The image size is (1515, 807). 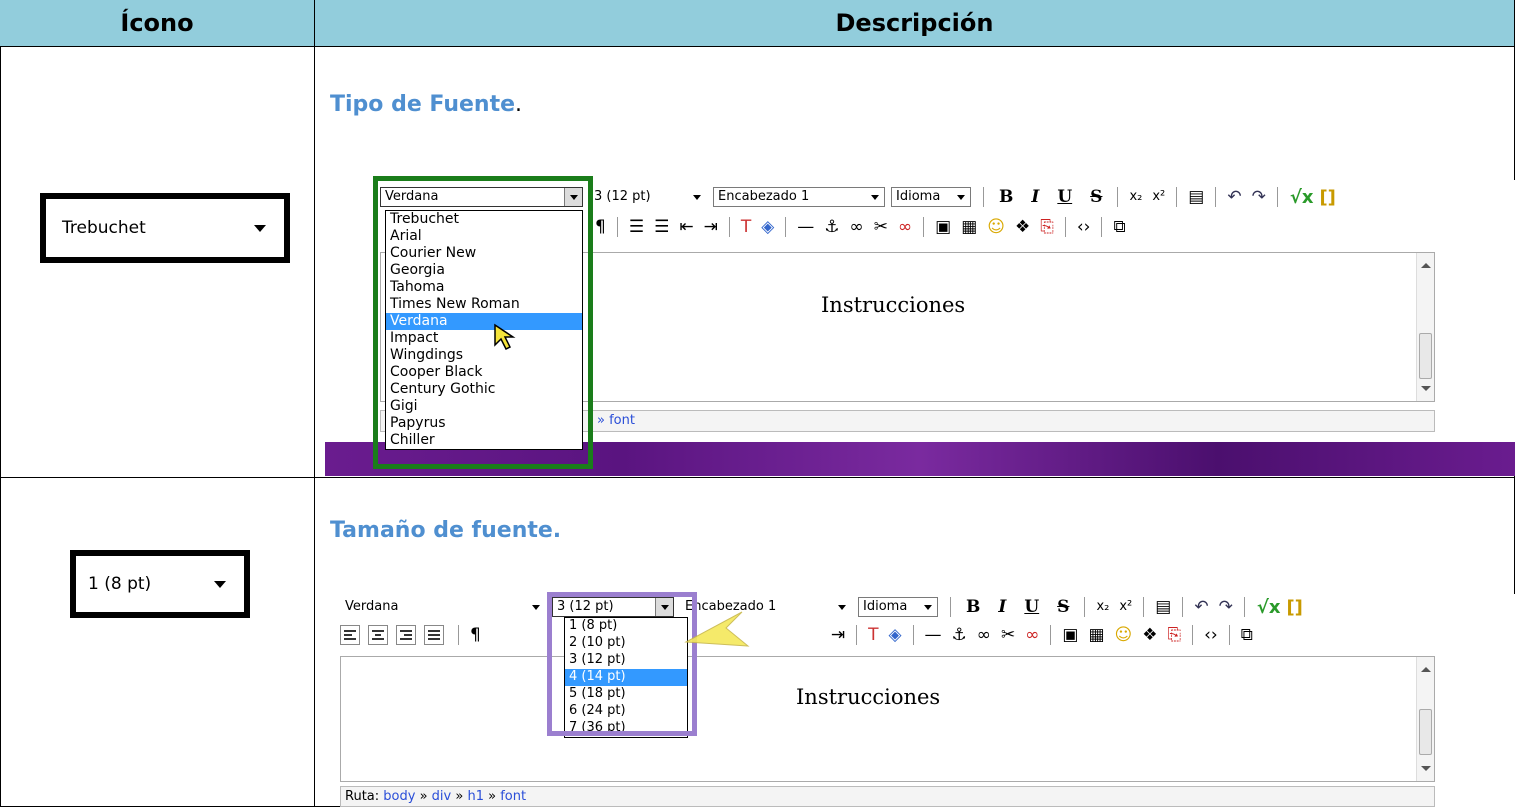 What do you see at coordinates (434, 635) in the screenshot?
I see `align-justify-icon` at bounding box center [434, 635].